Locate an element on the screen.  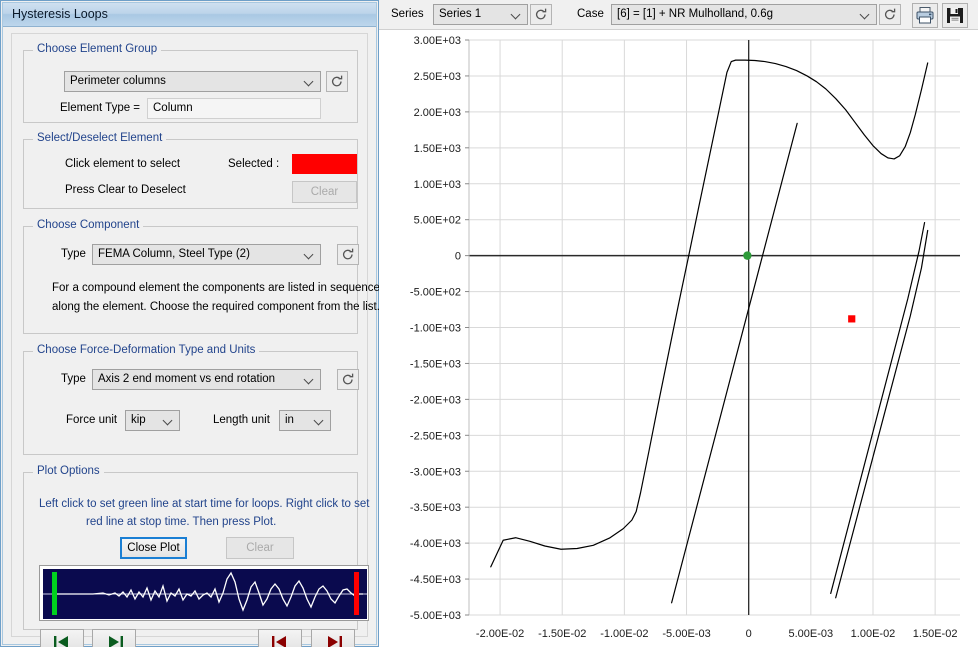
y-tick-label: 1.50E+03 is located at coordinates (437, 149).